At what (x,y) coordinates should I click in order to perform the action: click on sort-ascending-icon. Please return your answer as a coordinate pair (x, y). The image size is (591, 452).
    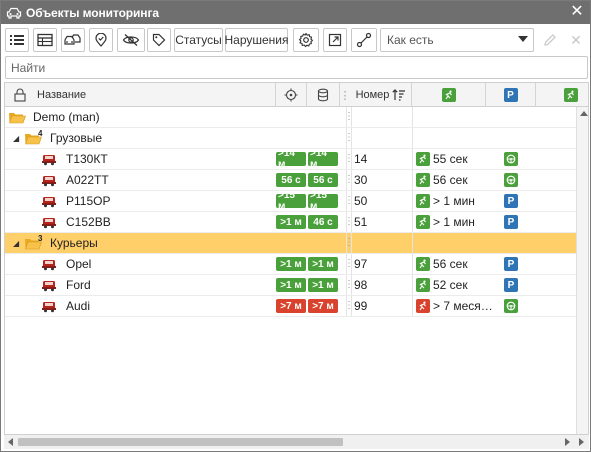
    Looking at the image, I should click on (399, 95).